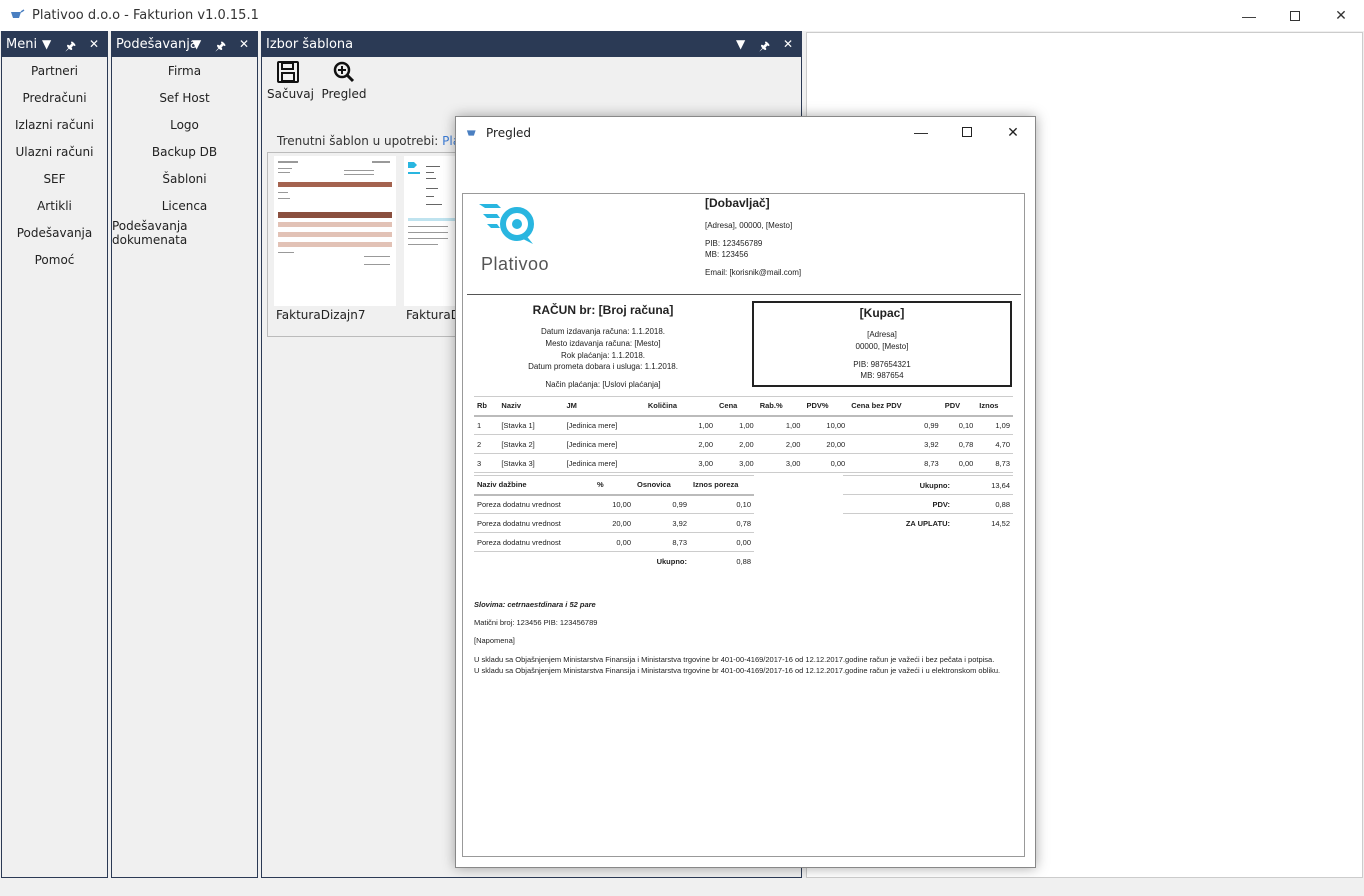 Image resolution: width=1364 pixels, height=896 pixels. Describe the element at coordinates (534, 561) in the screenshot. I see `cell` at that location.